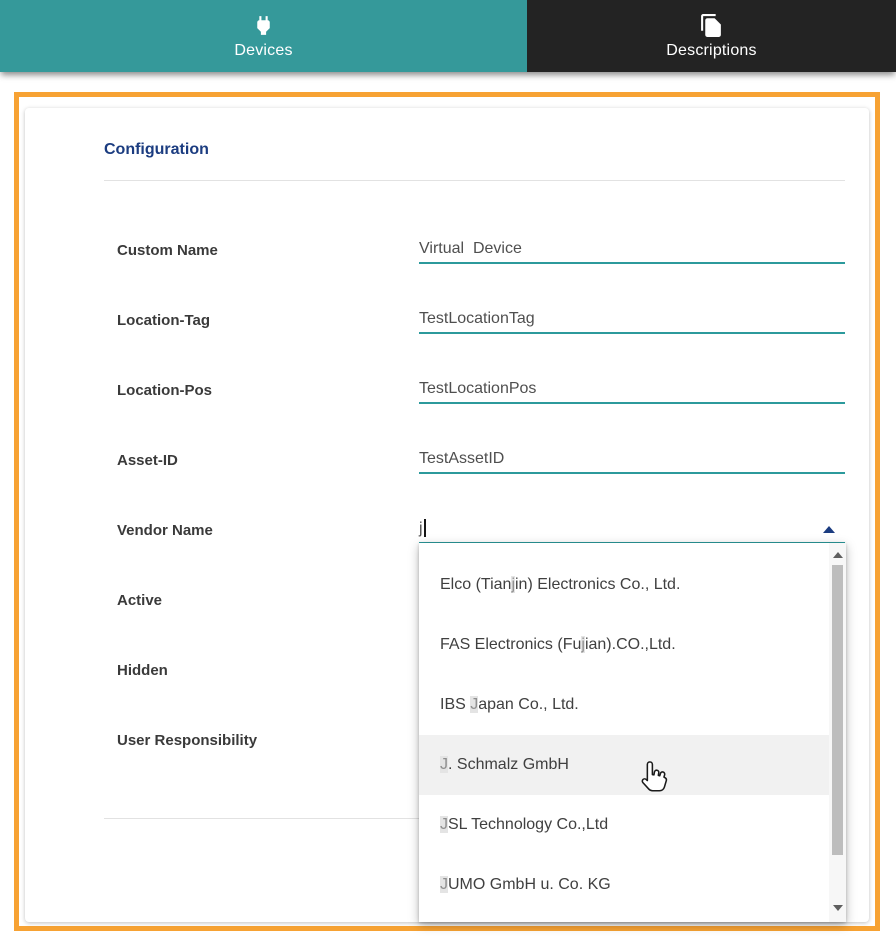  I want to click on location-pos-field: TestLocationPos, so click(632, 390).